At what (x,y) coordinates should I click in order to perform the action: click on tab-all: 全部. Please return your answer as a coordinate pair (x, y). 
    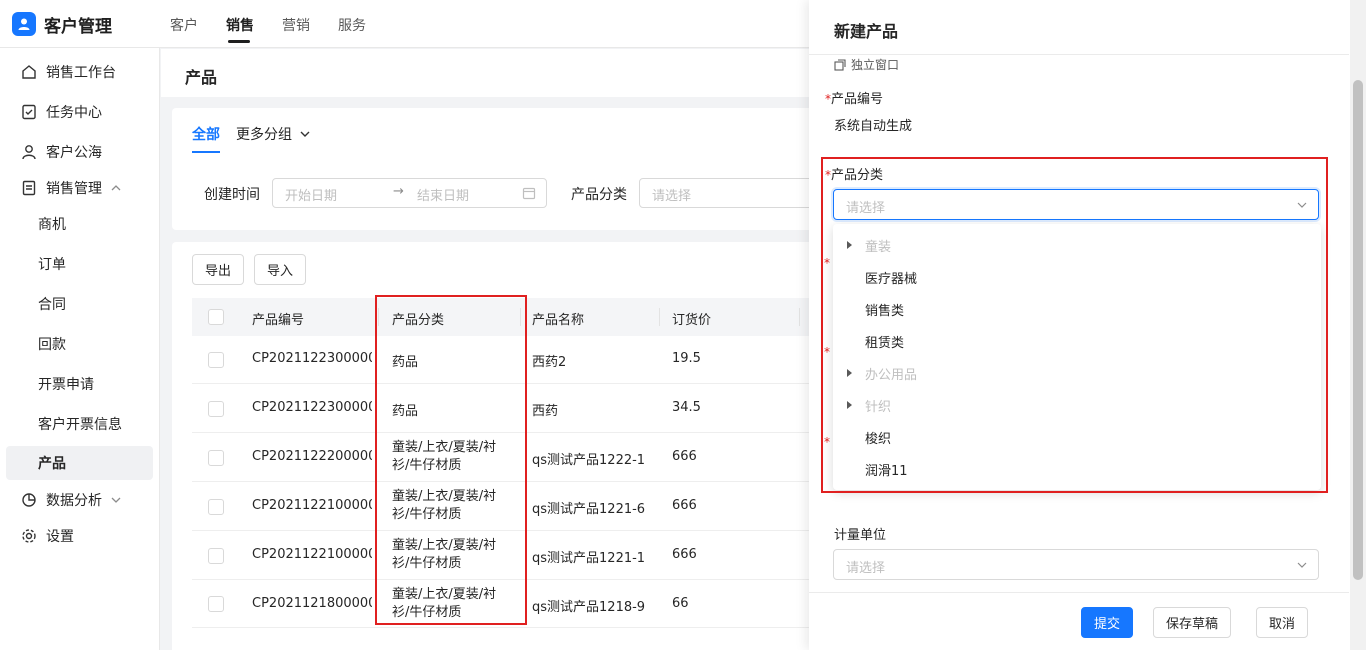
    Looking at the image, I should click on (206, 134).